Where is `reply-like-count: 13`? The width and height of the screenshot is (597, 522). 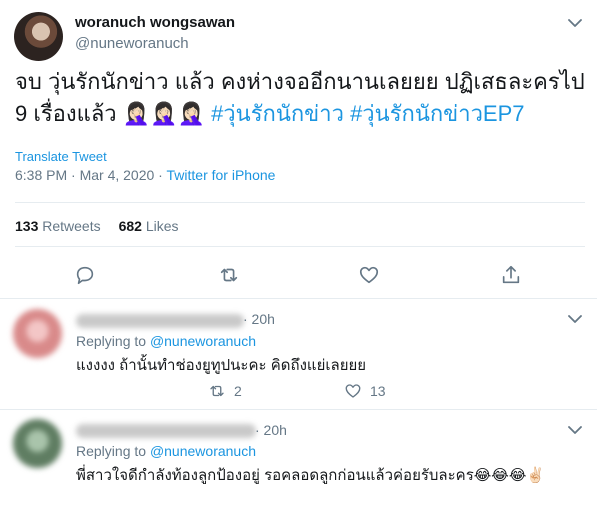
reply-like-count: 13 is located at coordinates (378, 391).